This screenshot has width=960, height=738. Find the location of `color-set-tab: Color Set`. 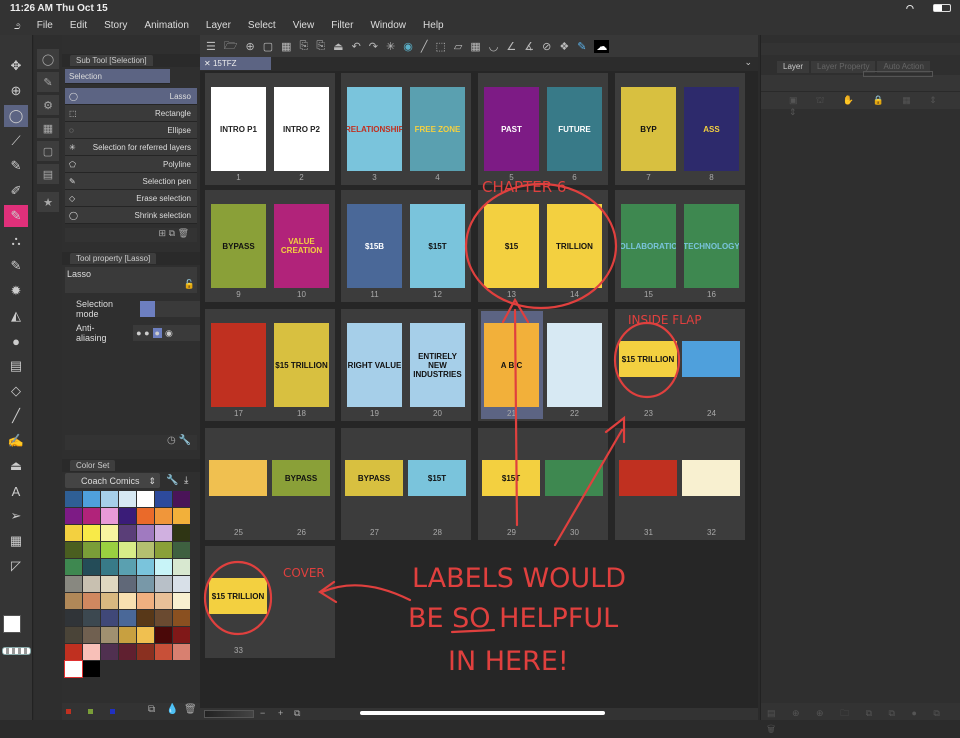

color-set-tab: Color Set is located at coordinates (93, 465).